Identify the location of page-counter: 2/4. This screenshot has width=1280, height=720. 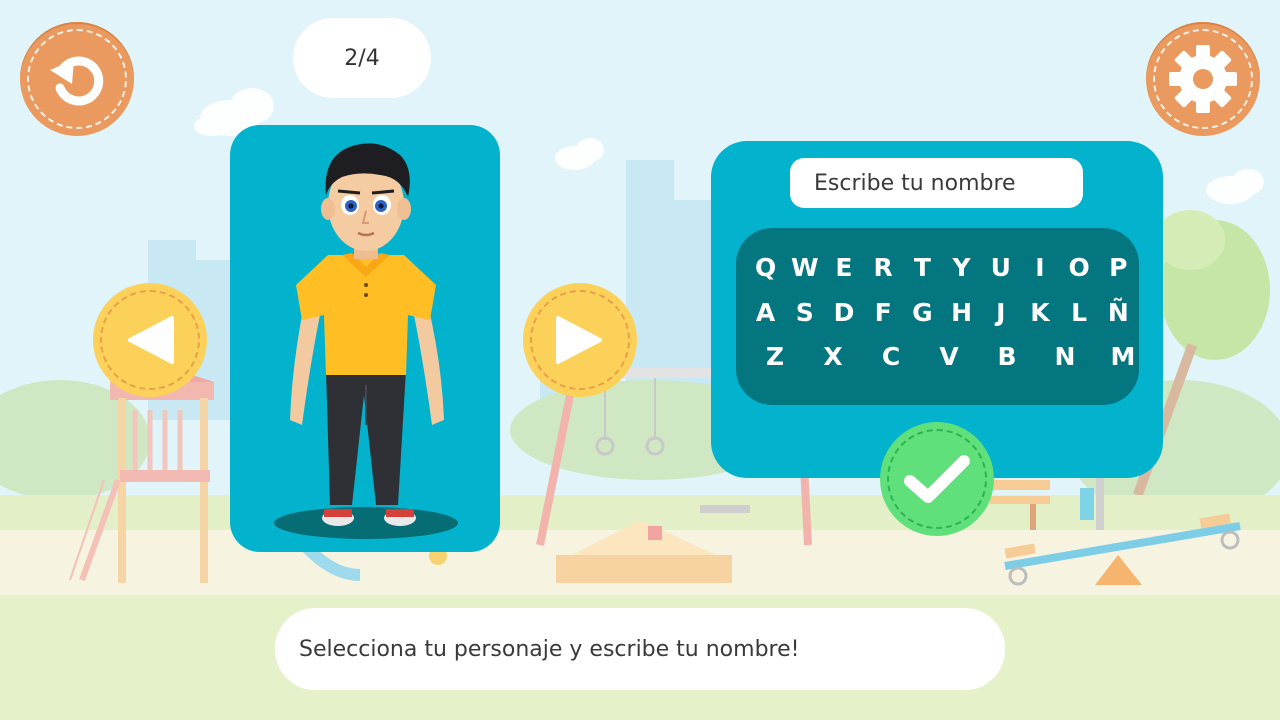
(362, 58).